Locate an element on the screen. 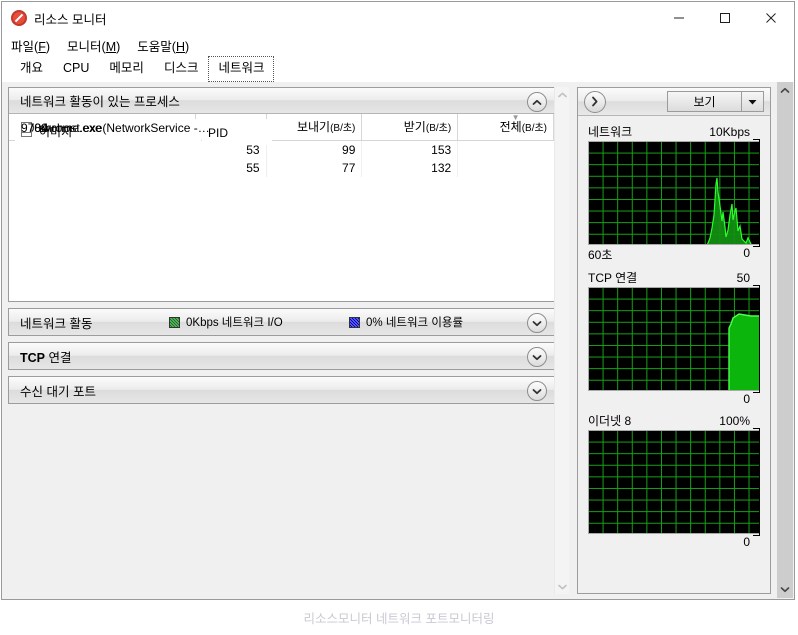 This screenshot has width=798, height=635. graph-tcp-max: 50 is located at coordinates (743, 278).